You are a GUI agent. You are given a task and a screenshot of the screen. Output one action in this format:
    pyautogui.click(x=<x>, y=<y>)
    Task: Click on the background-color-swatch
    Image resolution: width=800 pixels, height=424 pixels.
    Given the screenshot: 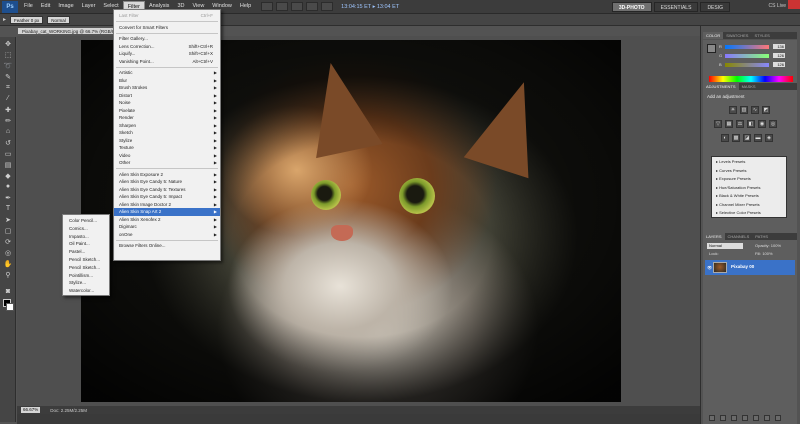 What is the action you would take?
    pyautogui.click(x=10, y=307)
    